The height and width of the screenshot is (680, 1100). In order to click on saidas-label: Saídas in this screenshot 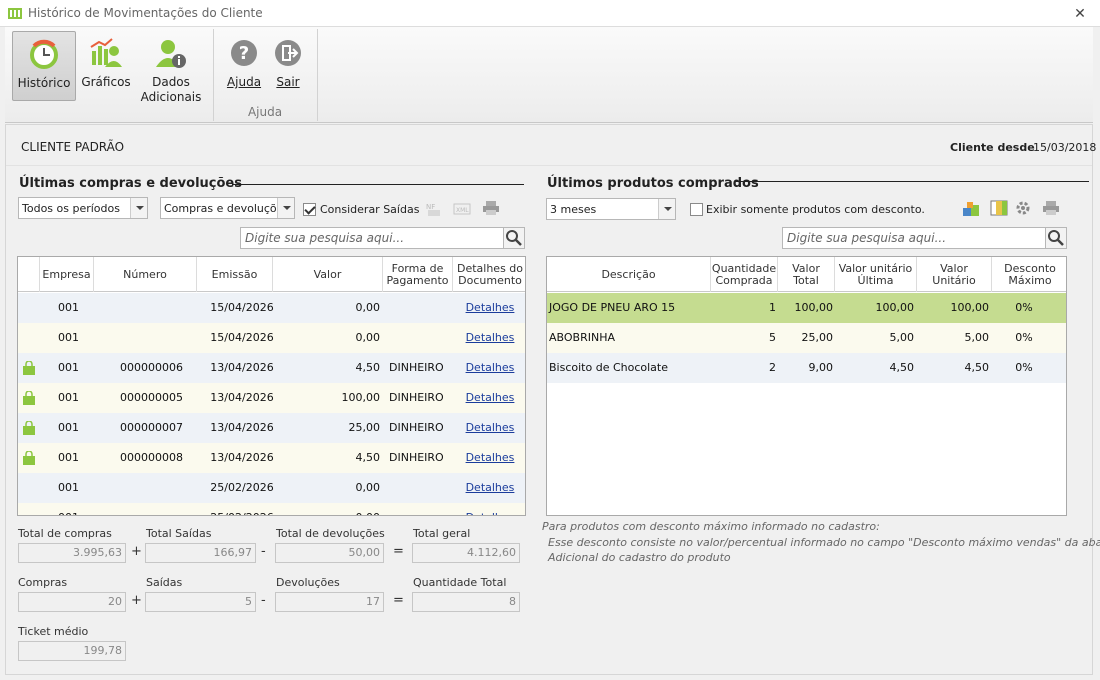, I will do `click(164, 582)`.